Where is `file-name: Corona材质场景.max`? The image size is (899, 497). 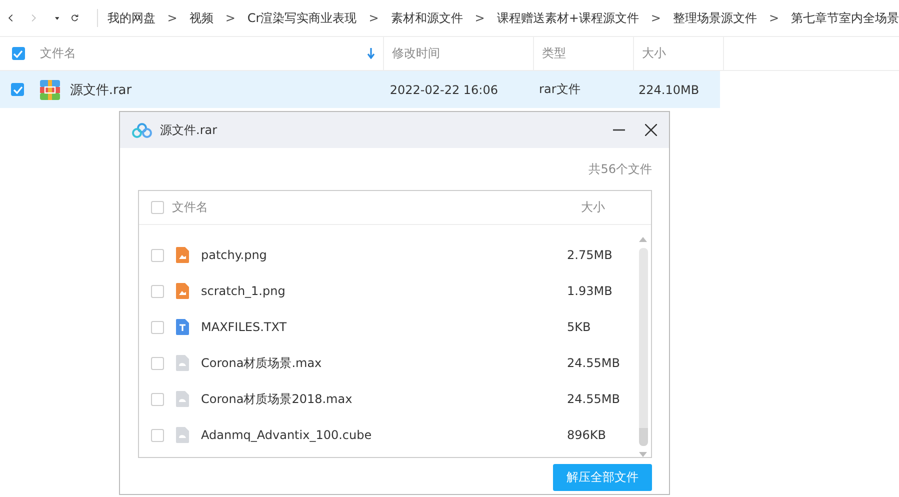
file-name: Corona材质场景.max is located at coordinates (262, 363).